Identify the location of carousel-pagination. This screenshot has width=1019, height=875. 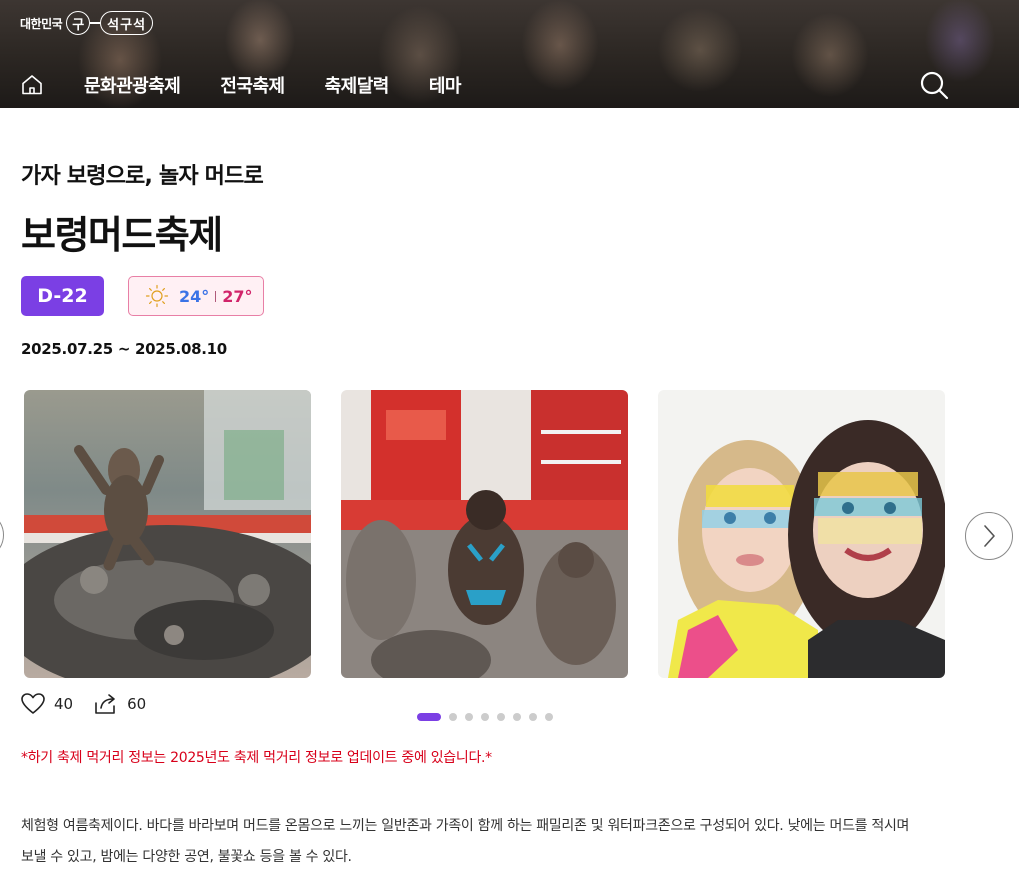
(489, 717).